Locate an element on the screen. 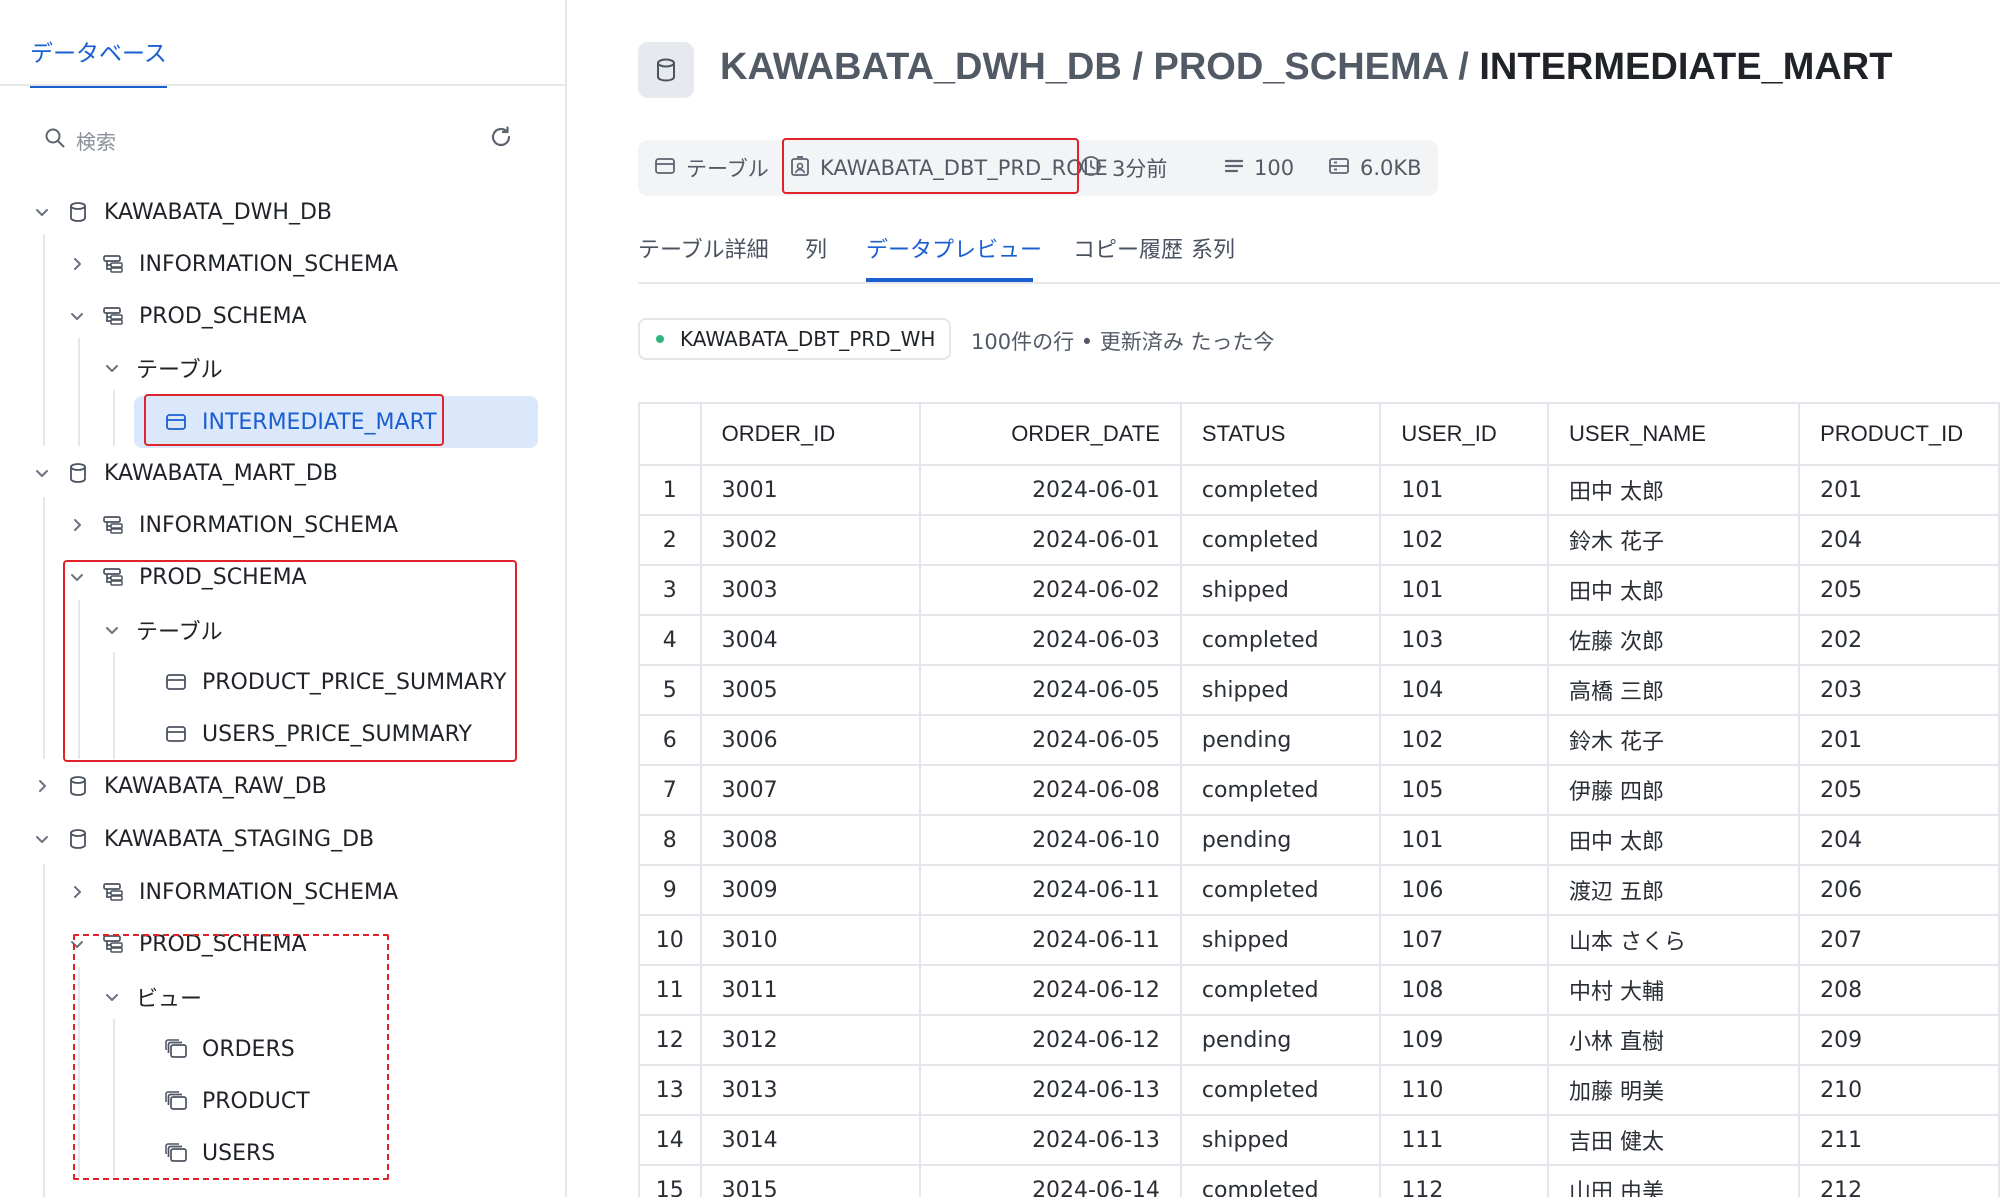 The width and height of the screenshot is (2000, 1197). table-cell: 201 is located at coordinates (1899, 490).